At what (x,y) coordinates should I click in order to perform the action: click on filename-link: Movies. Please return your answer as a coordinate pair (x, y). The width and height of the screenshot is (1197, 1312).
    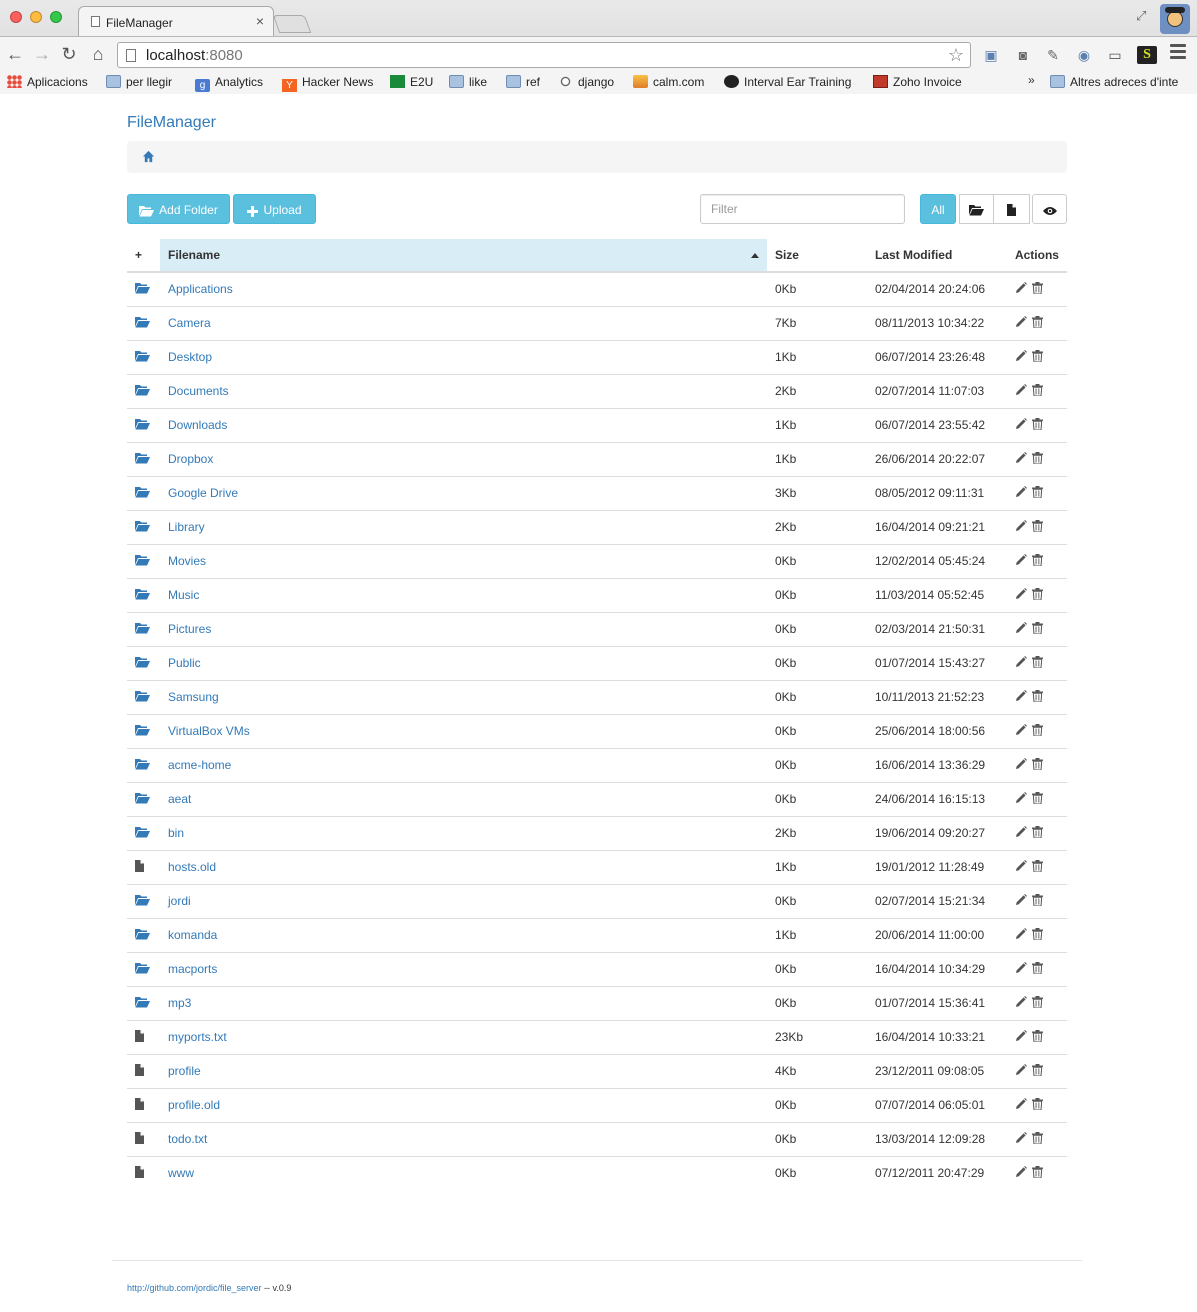
    Looking at the image, I should click on (187, 561).